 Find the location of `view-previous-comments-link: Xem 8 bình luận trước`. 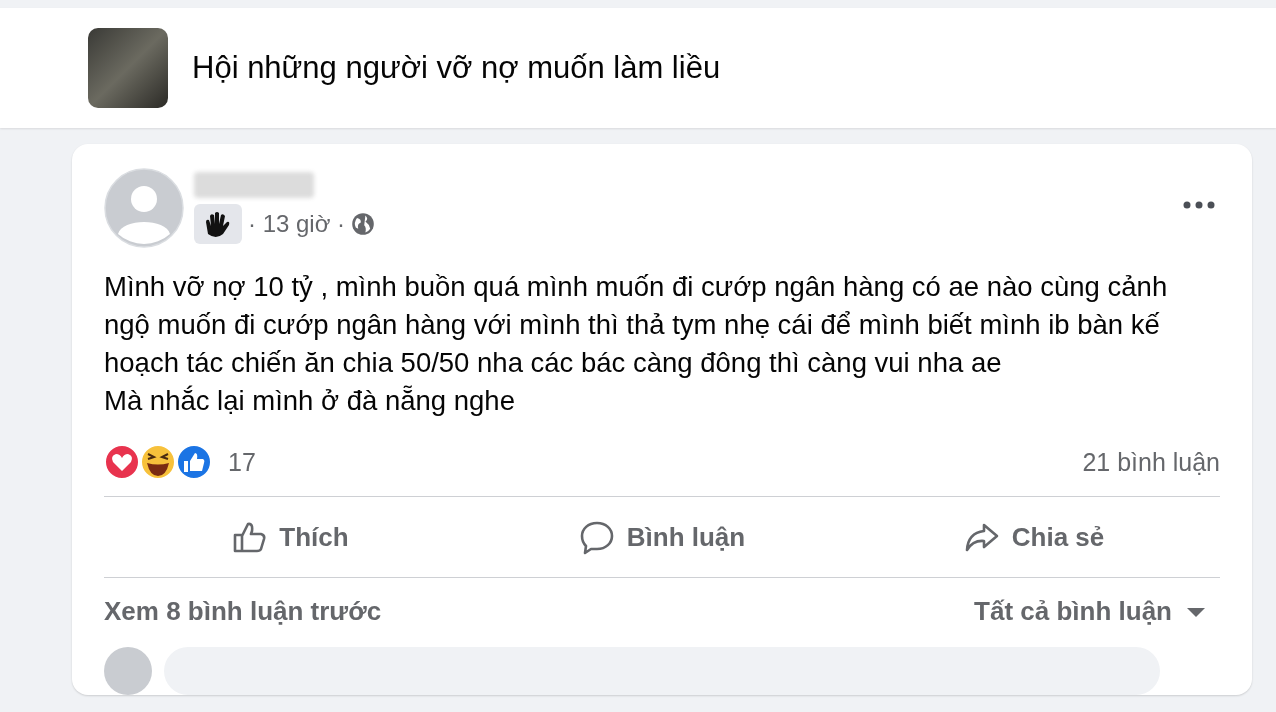

view-previous-comments-link: Xem 8 bình luận trước is located at coordinates (243, 611).